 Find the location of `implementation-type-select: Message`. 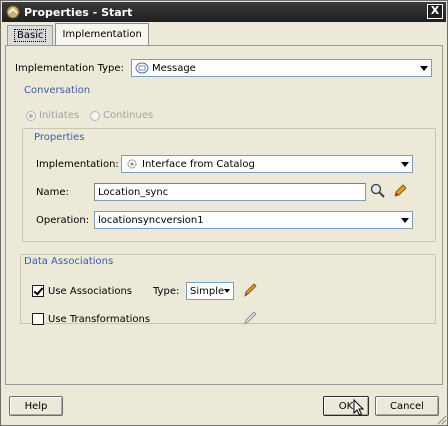

implementation-type-select: Message is located at coordinates (281, 68).